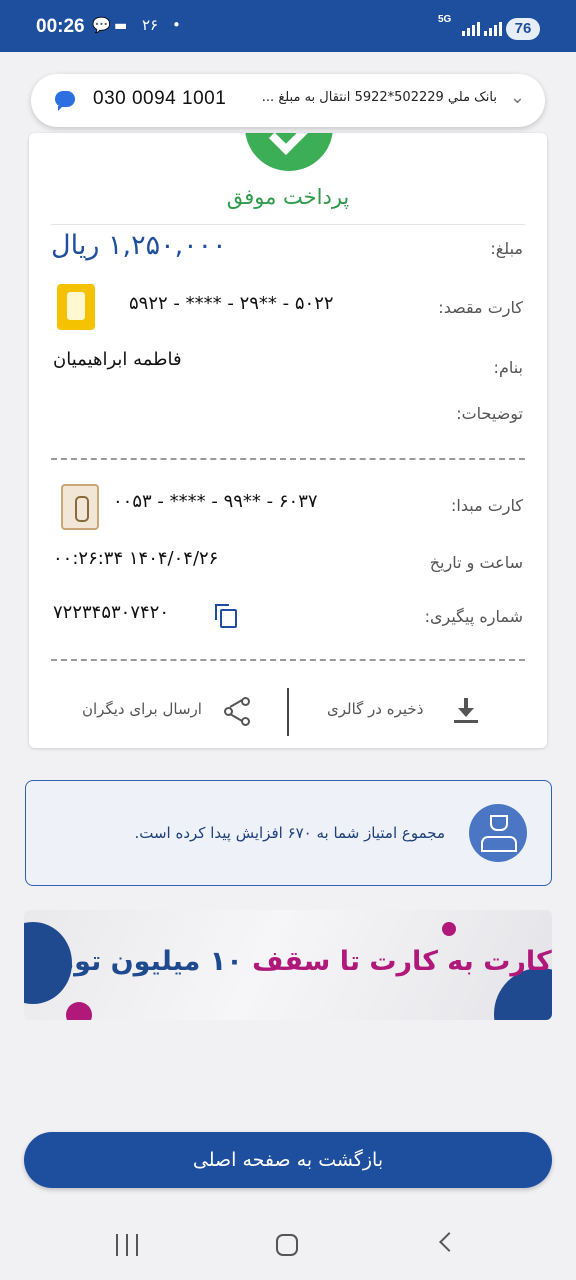  I want to click on divider, so click(288, 224).